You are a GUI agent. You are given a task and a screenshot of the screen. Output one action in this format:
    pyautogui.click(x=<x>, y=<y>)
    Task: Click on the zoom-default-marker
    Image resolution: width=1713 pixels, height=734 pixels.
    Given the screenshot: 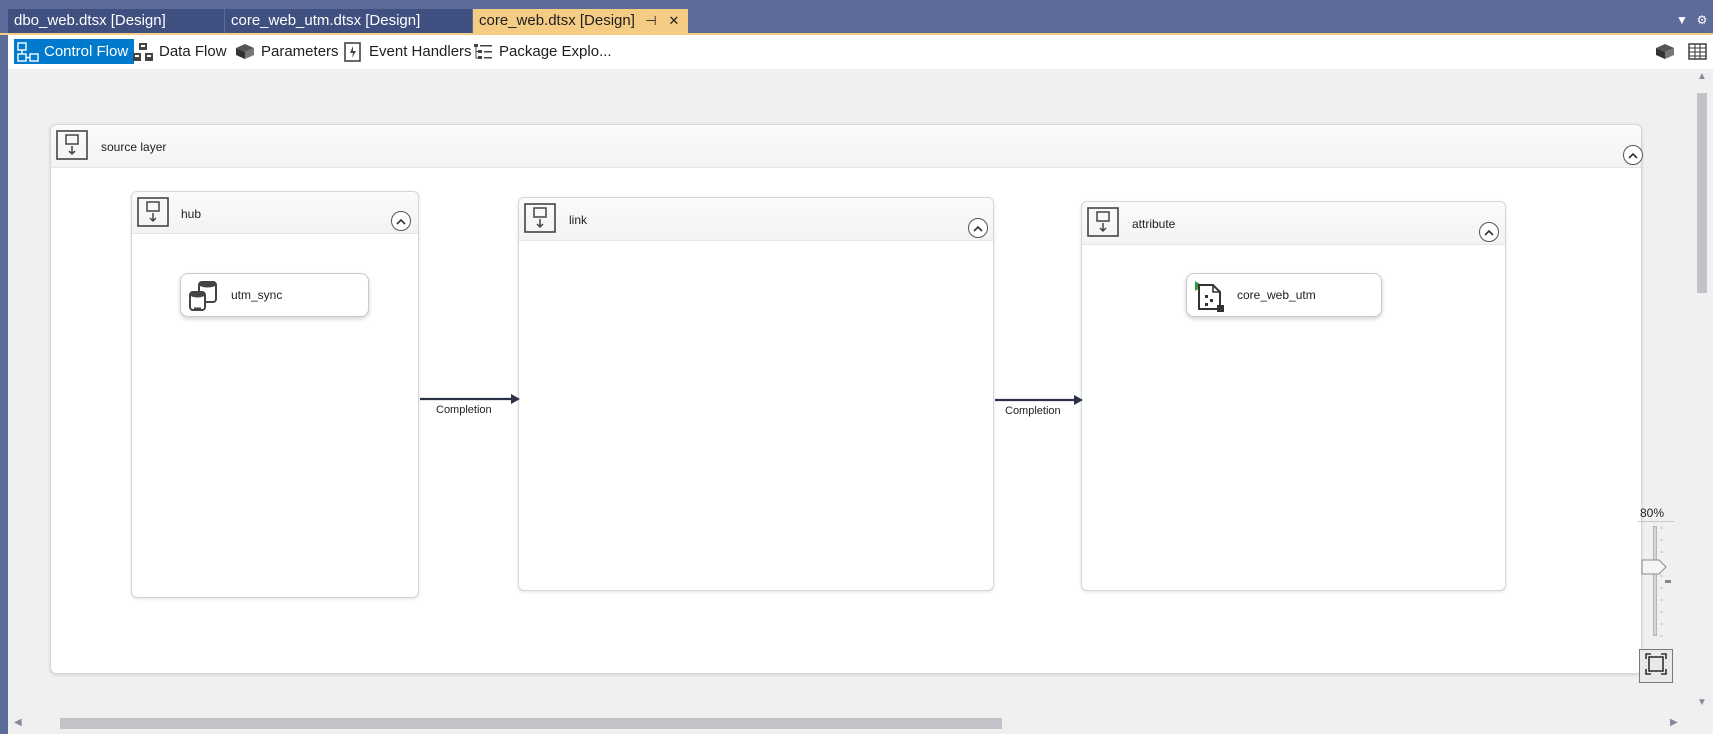 What is the action you would take?
    pyautogui.click(x=1668, y=581)
    